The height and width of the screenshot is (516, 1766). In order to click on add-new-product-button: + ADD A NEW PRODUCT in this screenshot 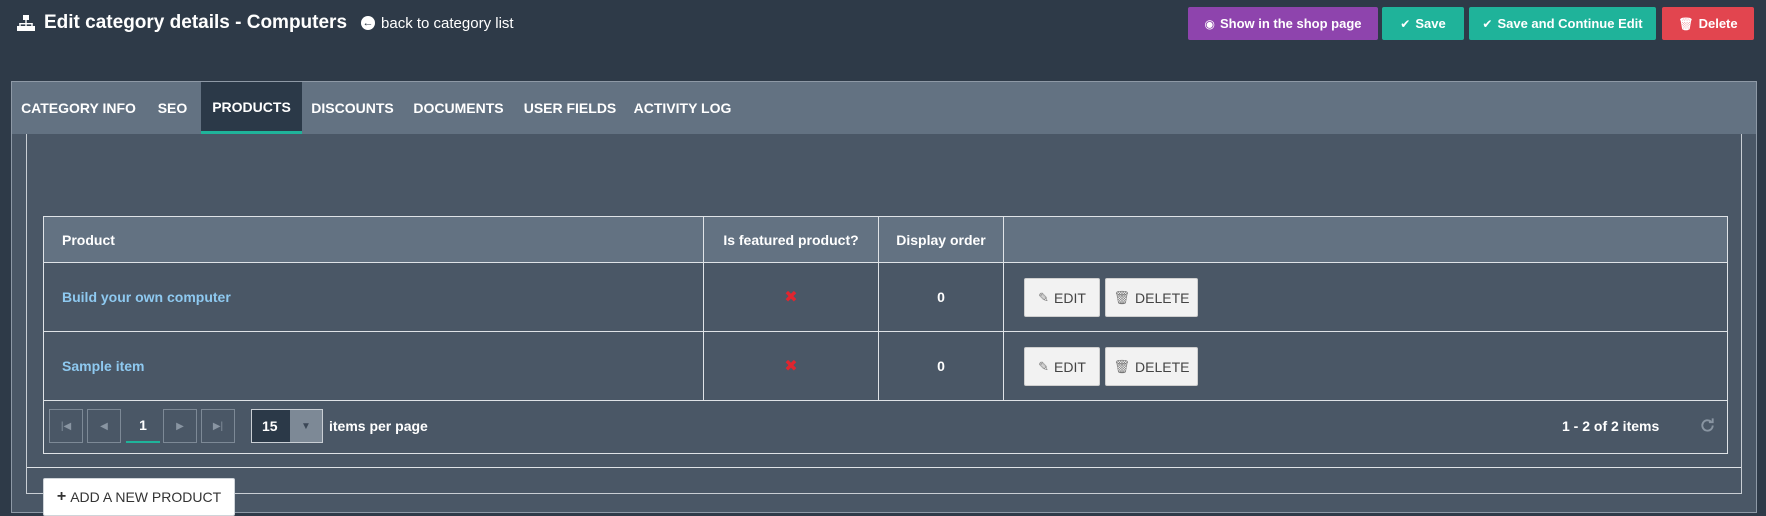, I will do `click(139, 497)`.